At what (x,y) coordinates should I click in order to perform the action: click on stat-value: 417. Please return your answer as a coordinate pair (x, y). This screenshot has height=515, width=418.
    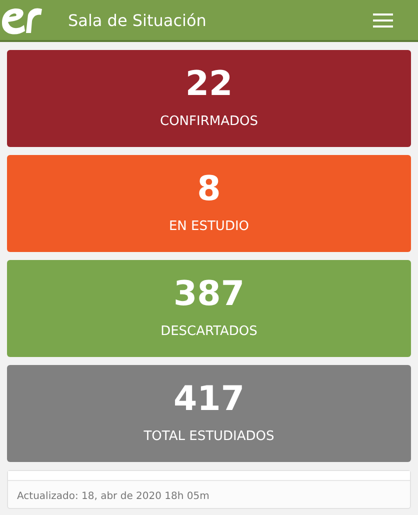
    Looking at the image, I should click on (209, 399).